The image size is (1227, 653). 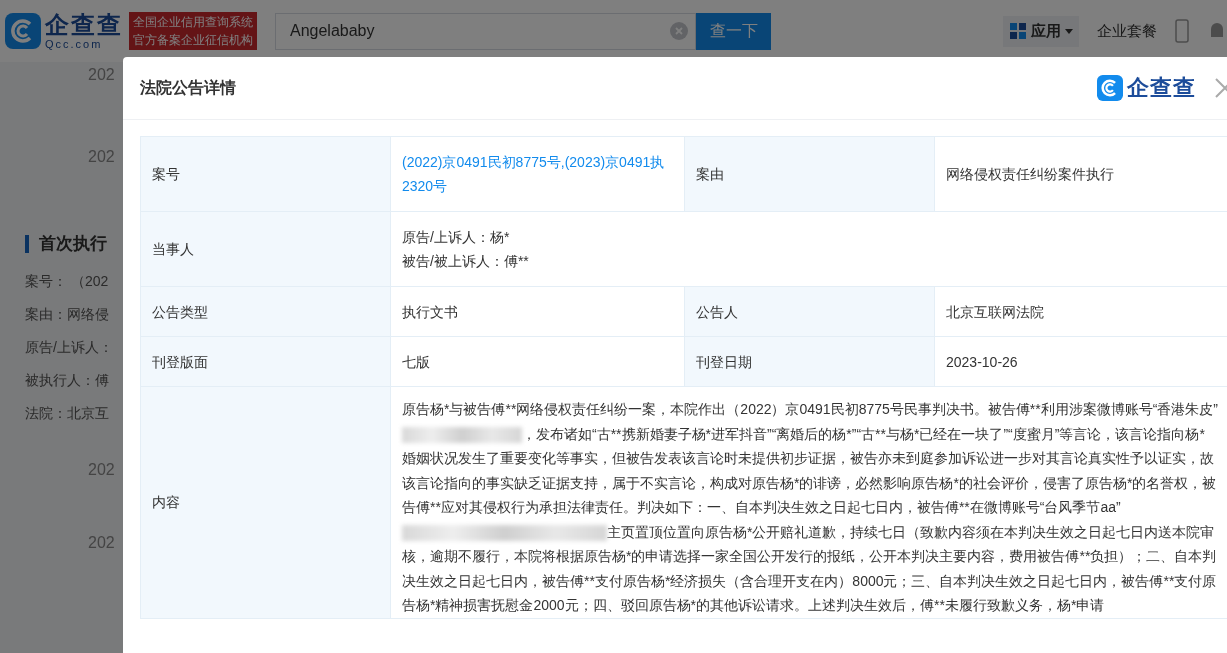 I want to click on grid-icon, so click(x=1018, y=31).